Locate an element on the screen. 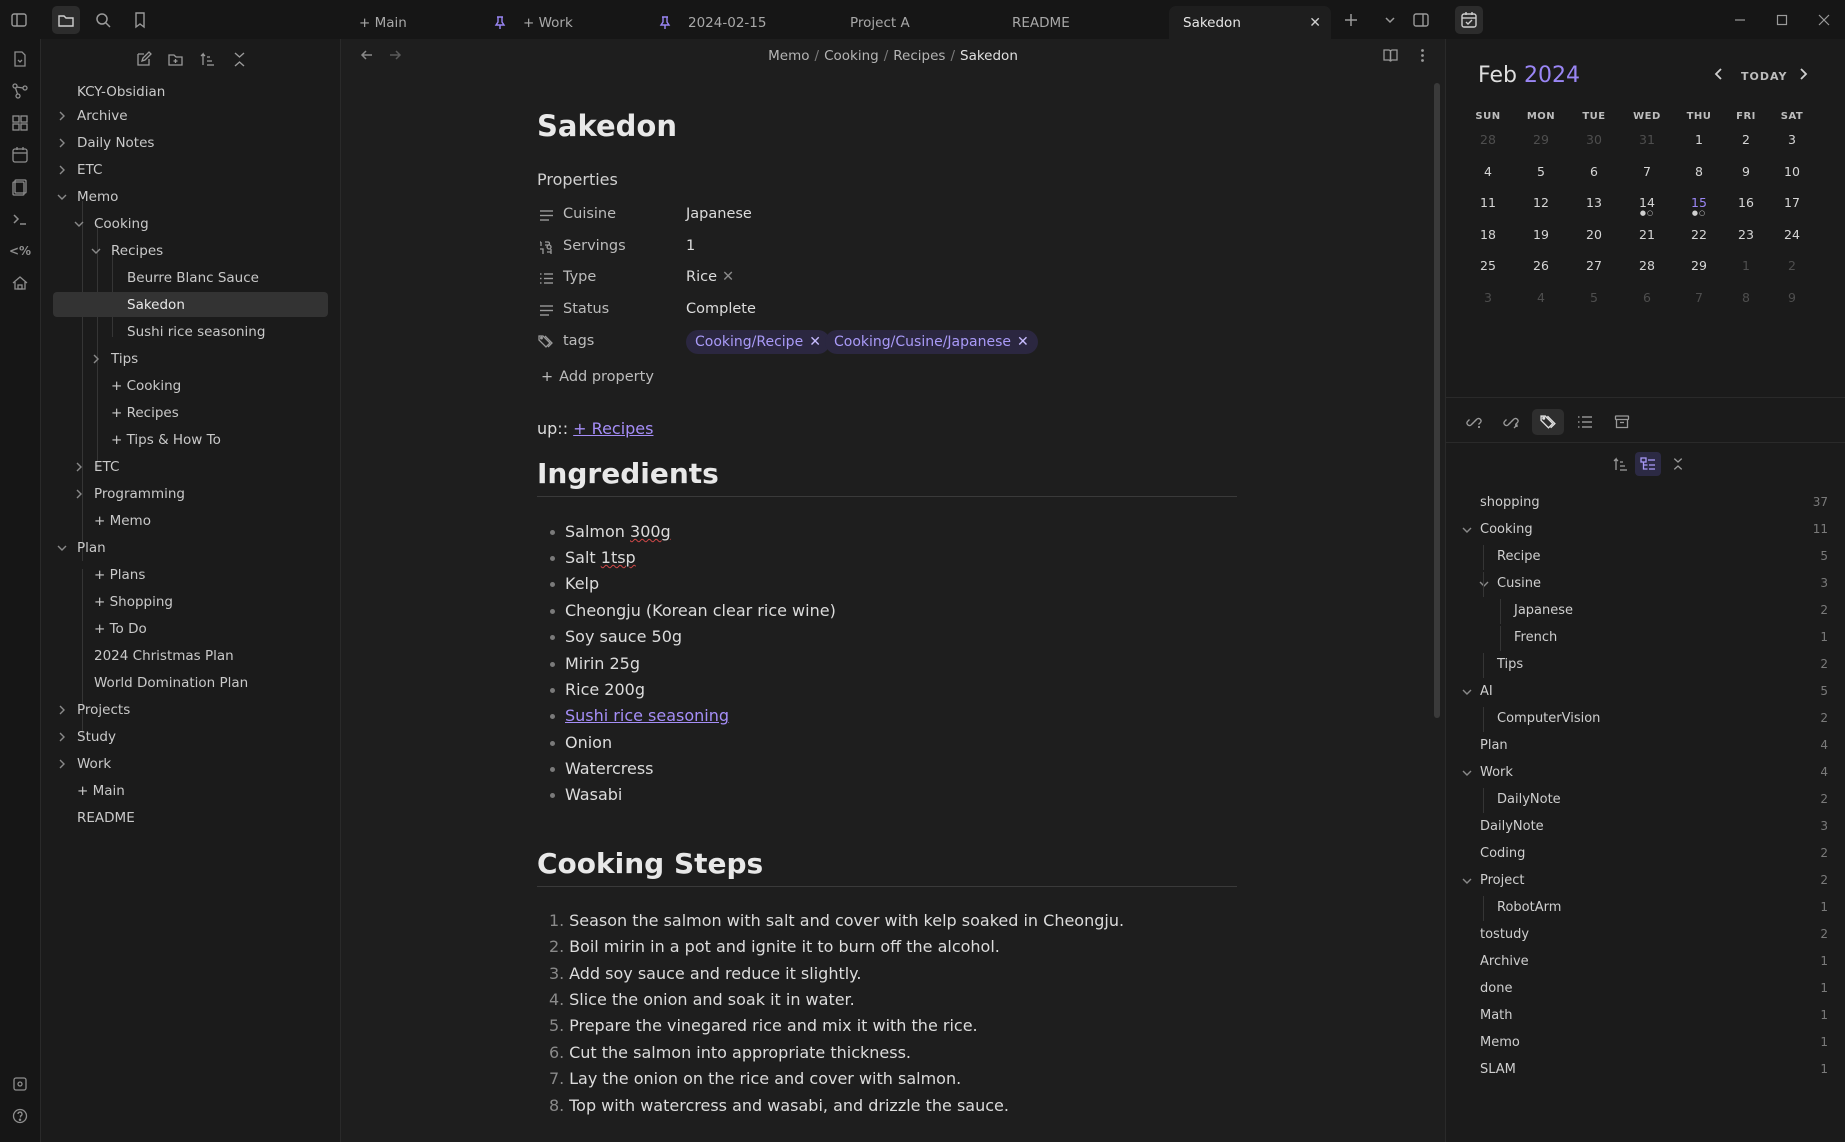  folder-work: Work is located at coordinates (190, 763).